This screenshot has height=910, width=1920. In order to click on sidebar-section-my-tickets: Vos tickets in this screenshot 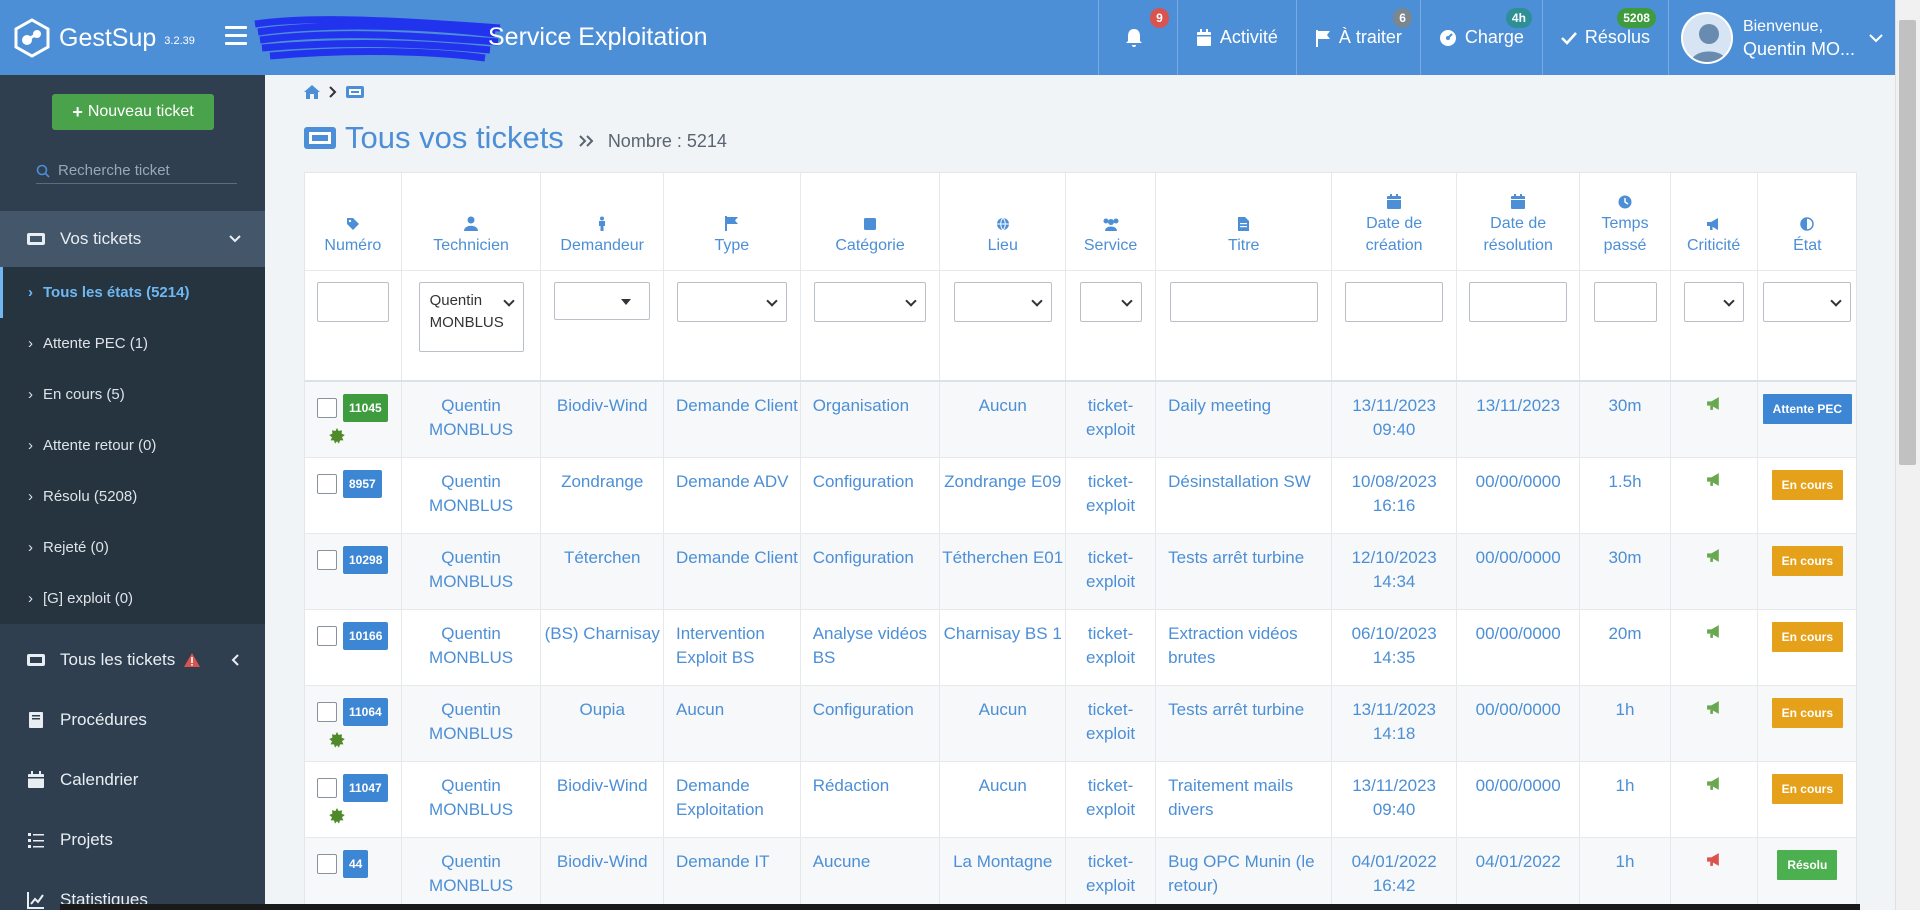, I will do `click(132, 239)`.